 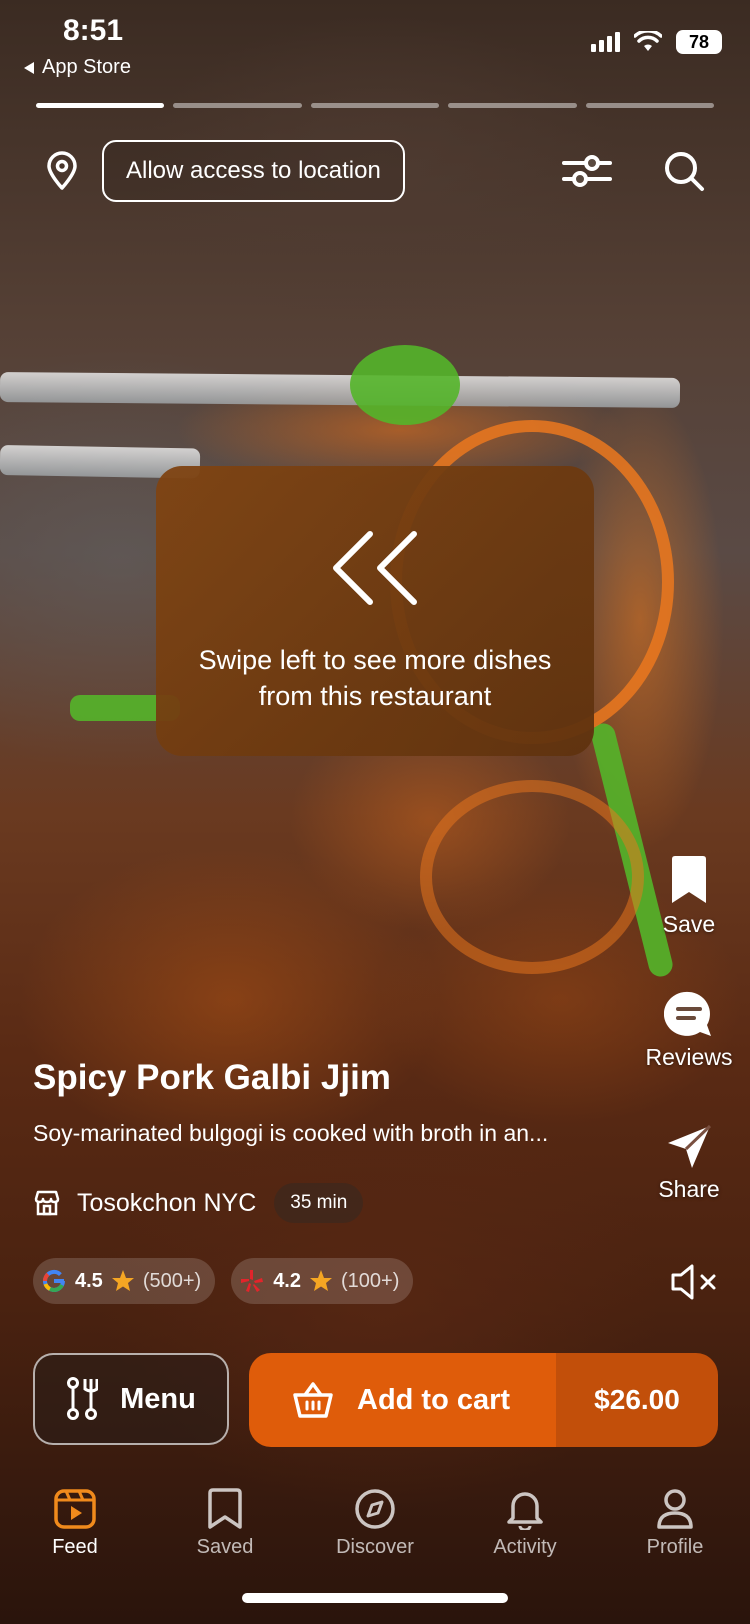 What do you see at coordinates (83, 1398) in the screenshot?
I see `utensils-icon` at bounding box center [83, 1398].